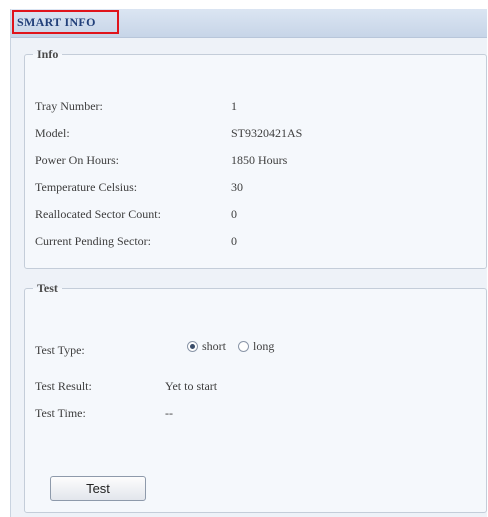  What do you see at coordinates (191, 386) in the screenshot?
I see `test-result-value: Yet to start` at bounding box center [191, 386].